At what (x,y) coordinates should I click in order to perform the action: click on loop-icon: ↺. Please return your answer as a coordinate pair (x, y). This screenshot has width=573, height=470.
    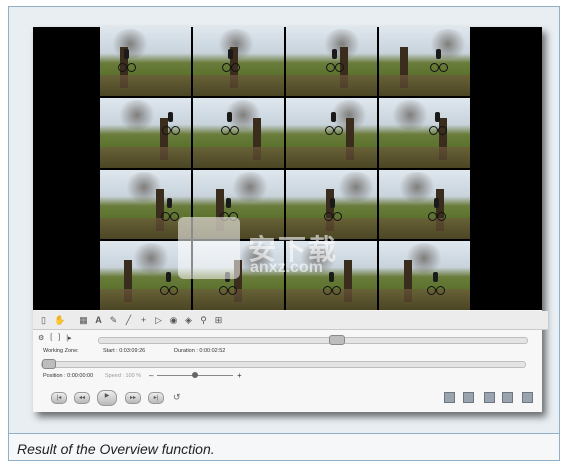
    Looking at the image, I should click on (177, 397).